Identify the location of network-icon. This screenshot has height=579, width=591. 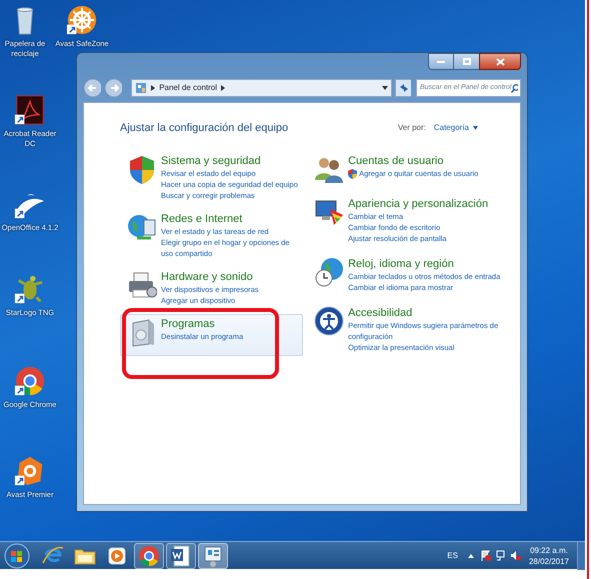
(500, 555).